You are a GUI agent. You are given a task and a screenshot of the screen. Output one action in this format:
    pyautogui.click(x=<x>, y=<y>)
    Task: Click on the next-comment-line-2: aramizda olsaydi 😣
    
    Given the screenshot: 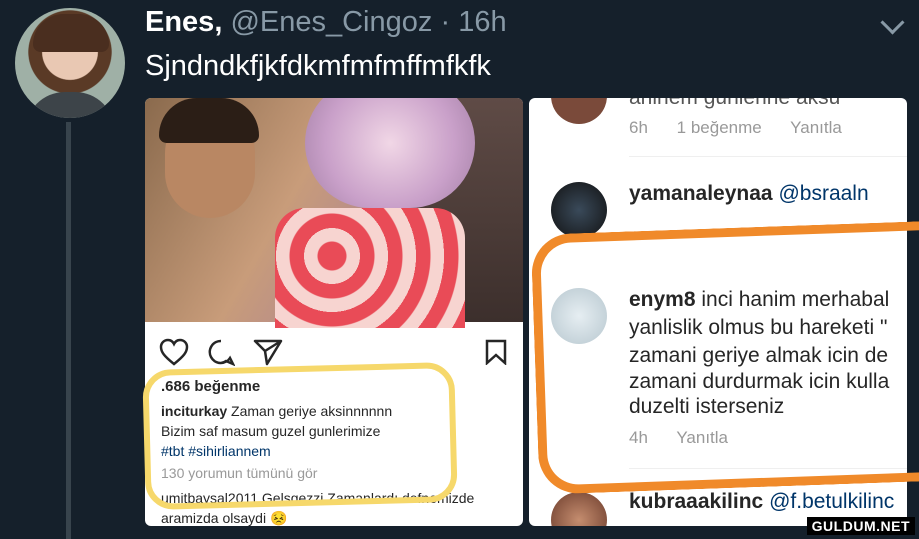 What is the action you would take?
    pyautogui.click(x=224, y=518)
    